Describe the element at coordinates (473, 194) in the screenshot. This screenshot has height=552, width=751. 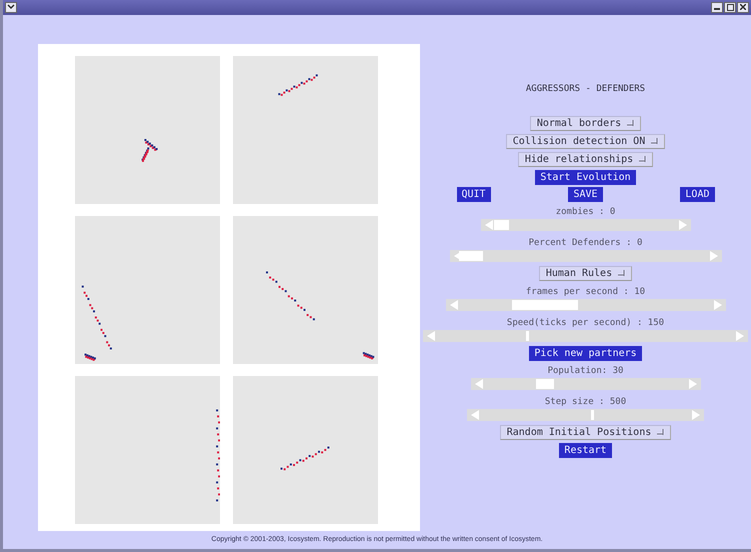
I see `action-button: QUIT` at that location.